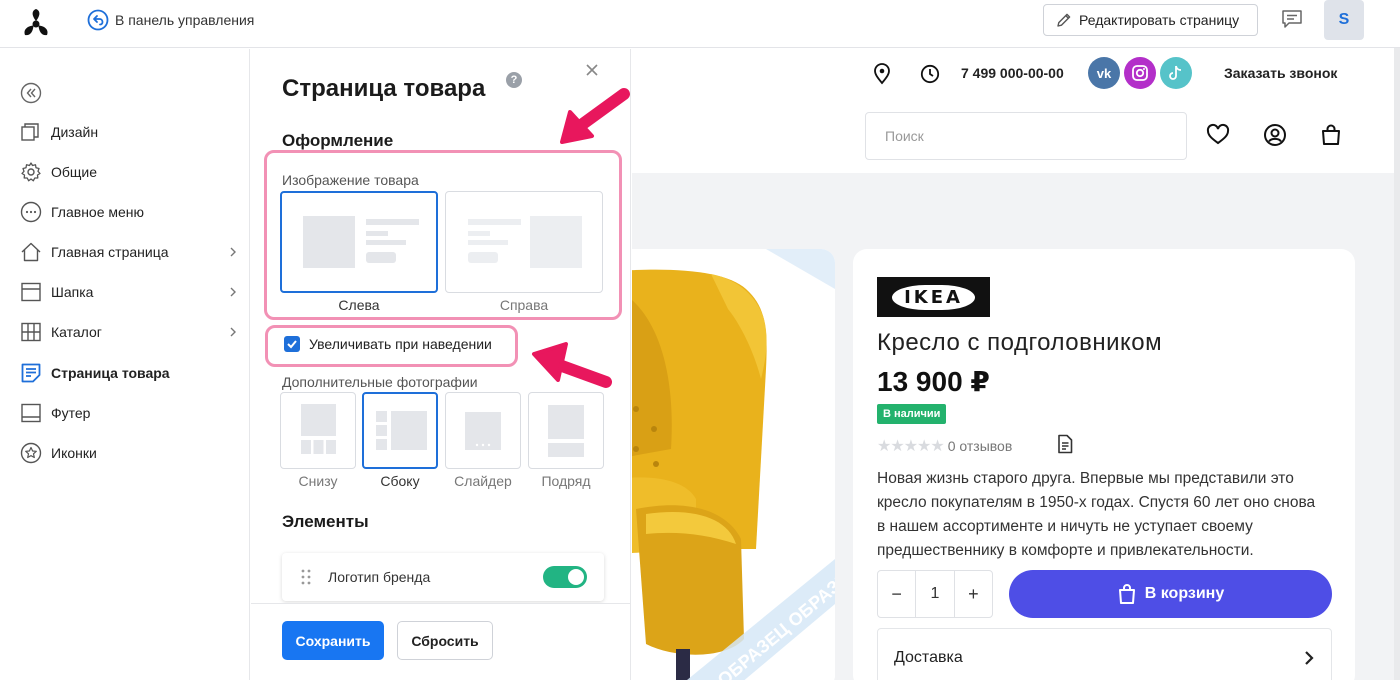 This screenshot has width=1400, height=680. I want to click on extra-photos-stacked-caption: Подряд, so click(566, 481).